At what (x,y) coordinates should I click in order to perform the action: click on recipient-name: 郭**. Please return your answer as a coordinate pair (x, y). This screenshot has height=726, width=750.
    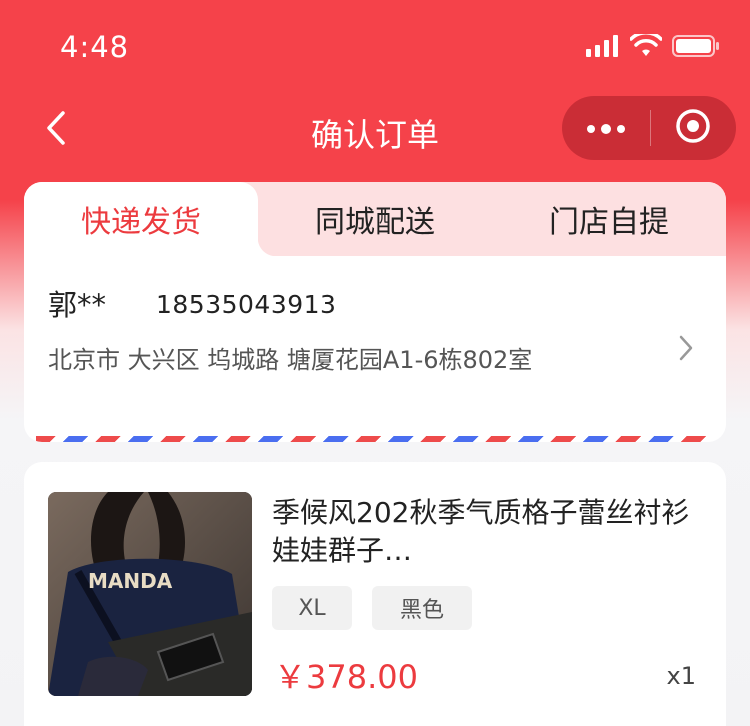
    Looking at the image, I should click on (77, 305).